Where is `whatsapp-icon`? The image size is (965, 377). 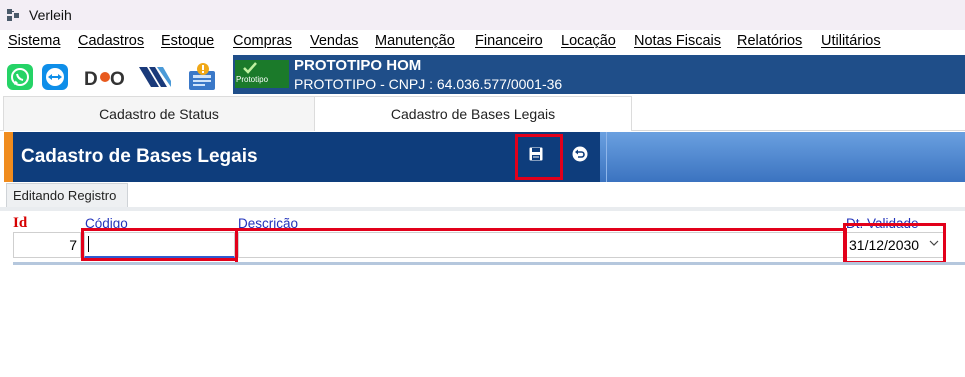 whatsapp-icon is located at coordinates (20, 77).